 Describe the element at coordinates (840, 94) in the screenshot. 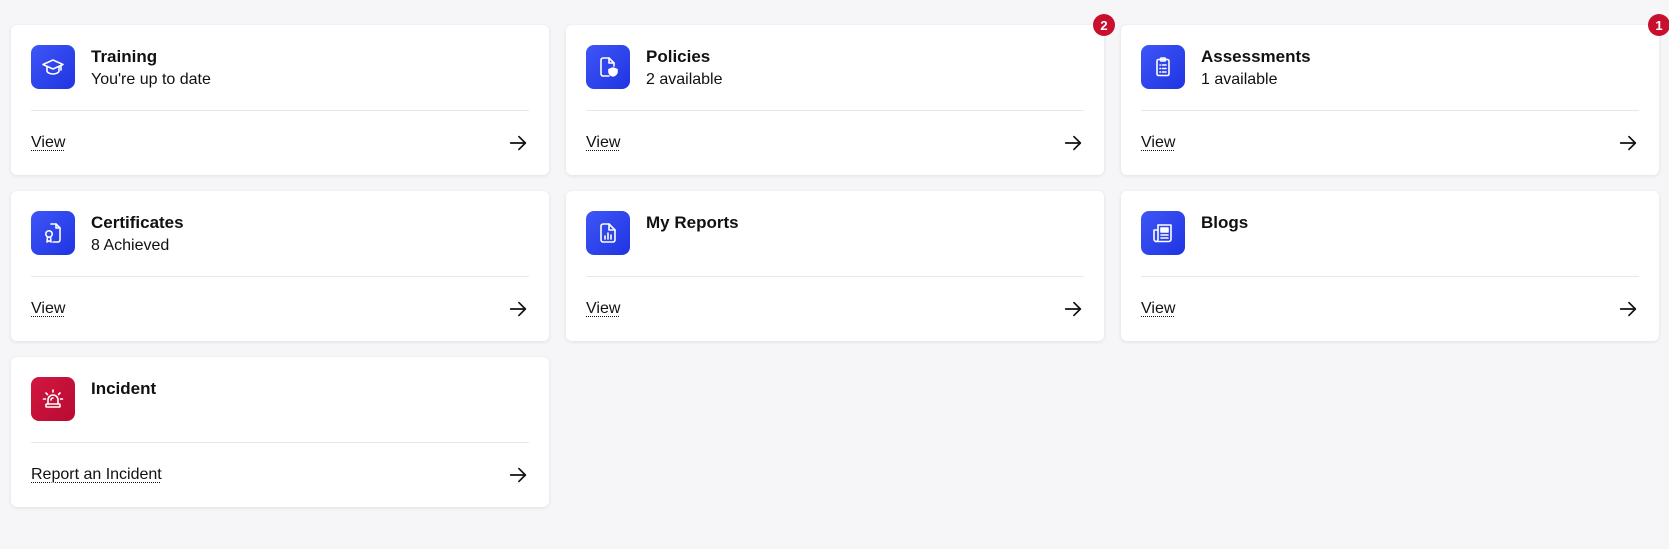

I see `policies-card: 2 Policies 2 available View` at that location.